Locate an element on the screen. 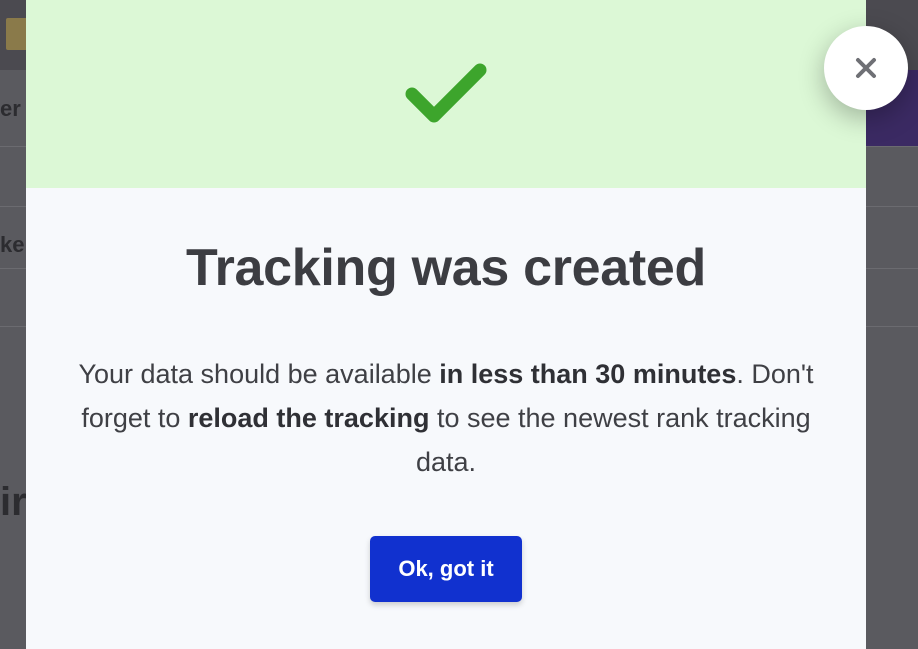  background-text: er is located at coordinates (10, 108).